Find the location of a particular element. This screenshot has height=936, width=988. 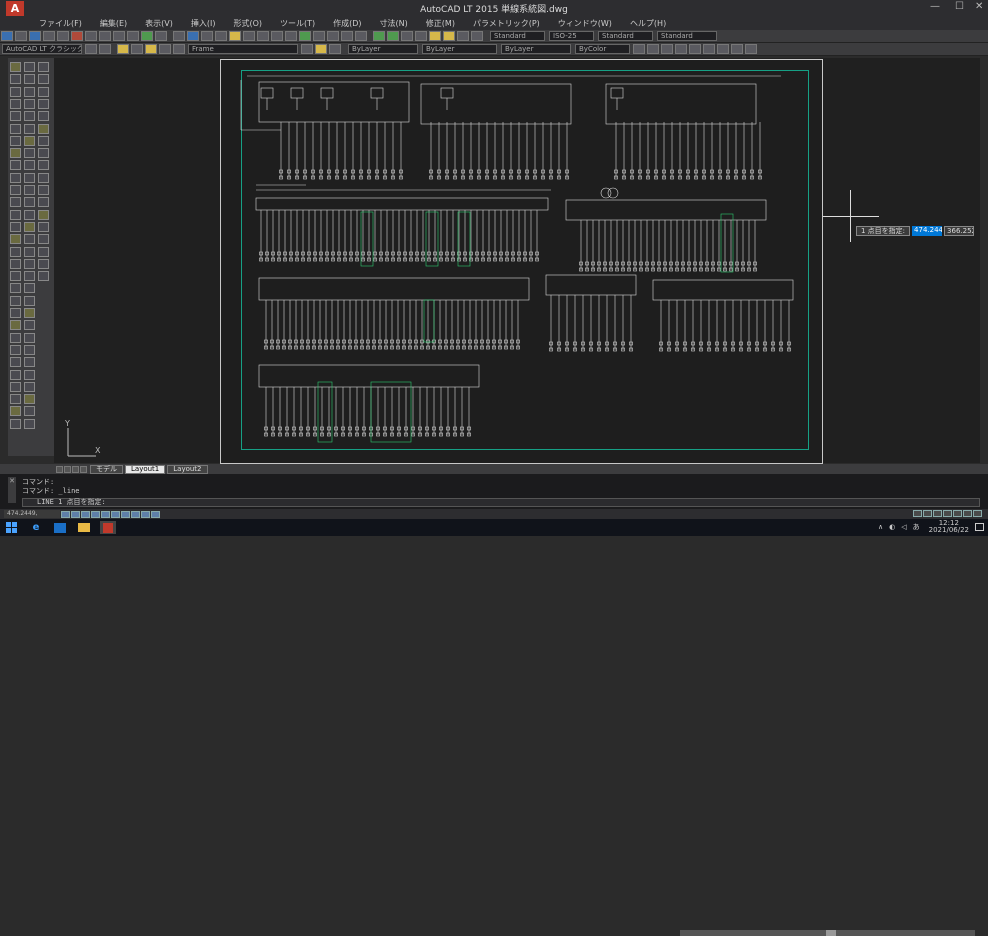

command-close-icon: ✕ is located at coordinates (12, 490).